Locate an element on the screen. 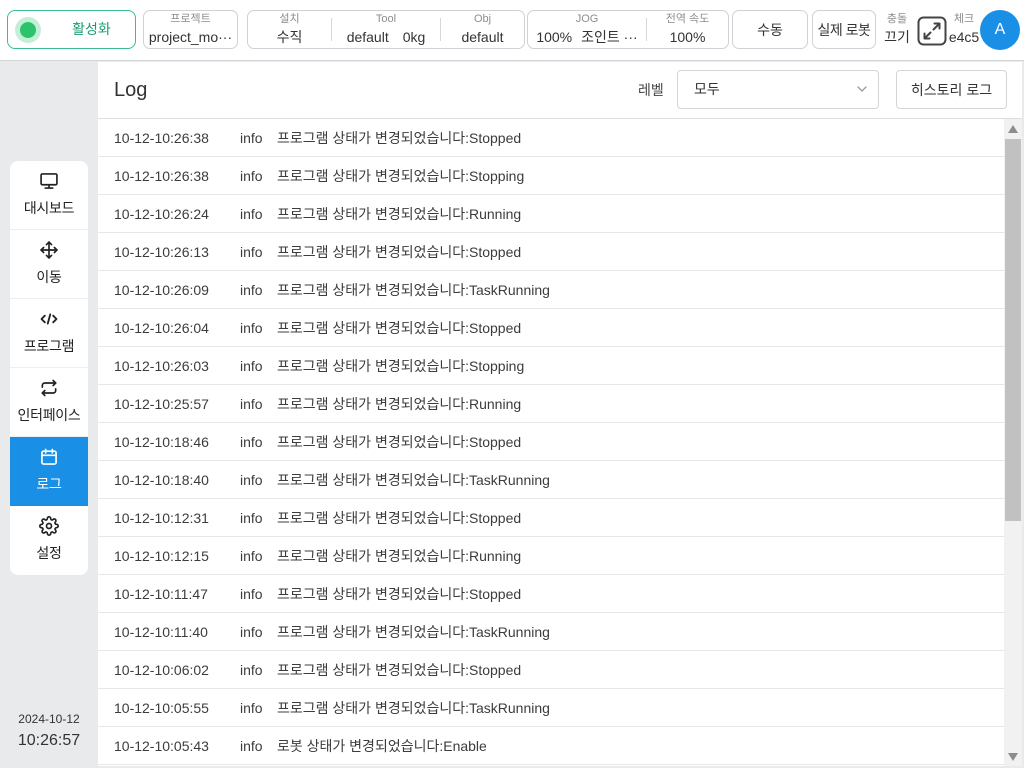 This screenshot has width=1024, height=768. log-timestamp: 10-12-10:18:40 is located at coordinates (161, 479).